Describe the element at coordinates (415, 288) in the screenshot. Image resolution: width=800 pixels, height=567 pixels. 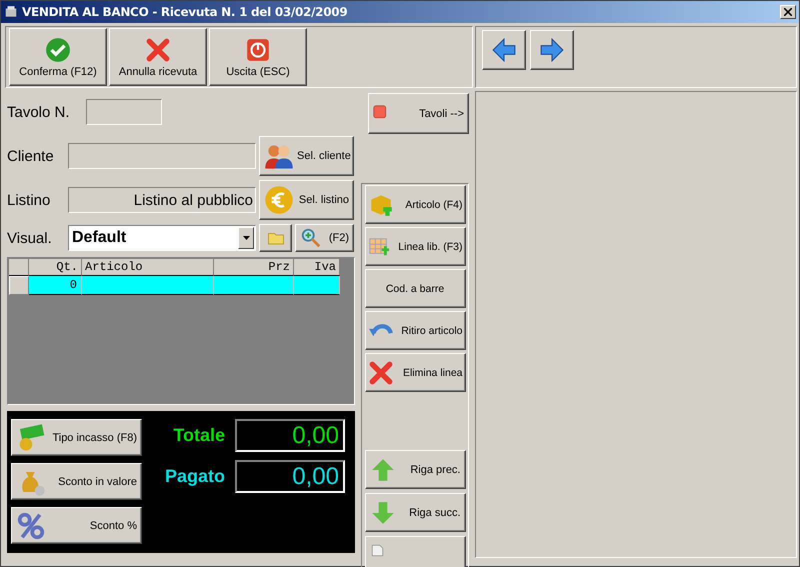
I see `line-button: Cod. a barre` at that location.